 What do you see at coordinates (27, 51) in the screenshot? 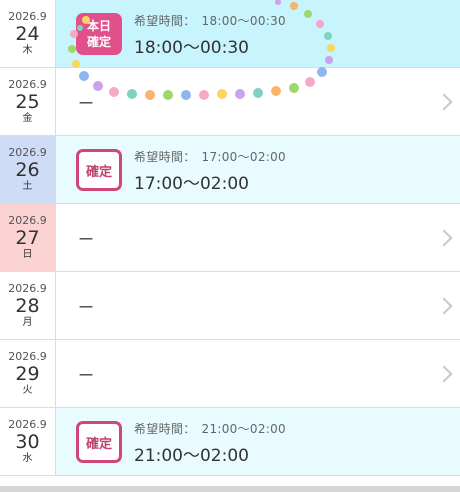
I see `weekday: 木` at bounding box center [27, 51].